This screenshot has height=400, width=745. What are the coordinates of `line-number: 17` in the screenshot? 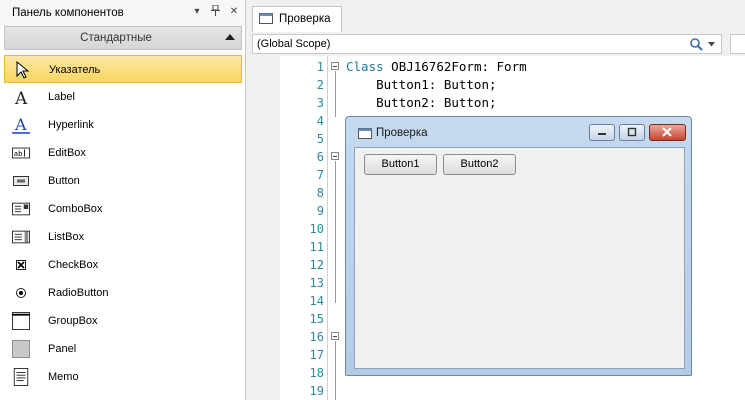 It's located at (316, 355).